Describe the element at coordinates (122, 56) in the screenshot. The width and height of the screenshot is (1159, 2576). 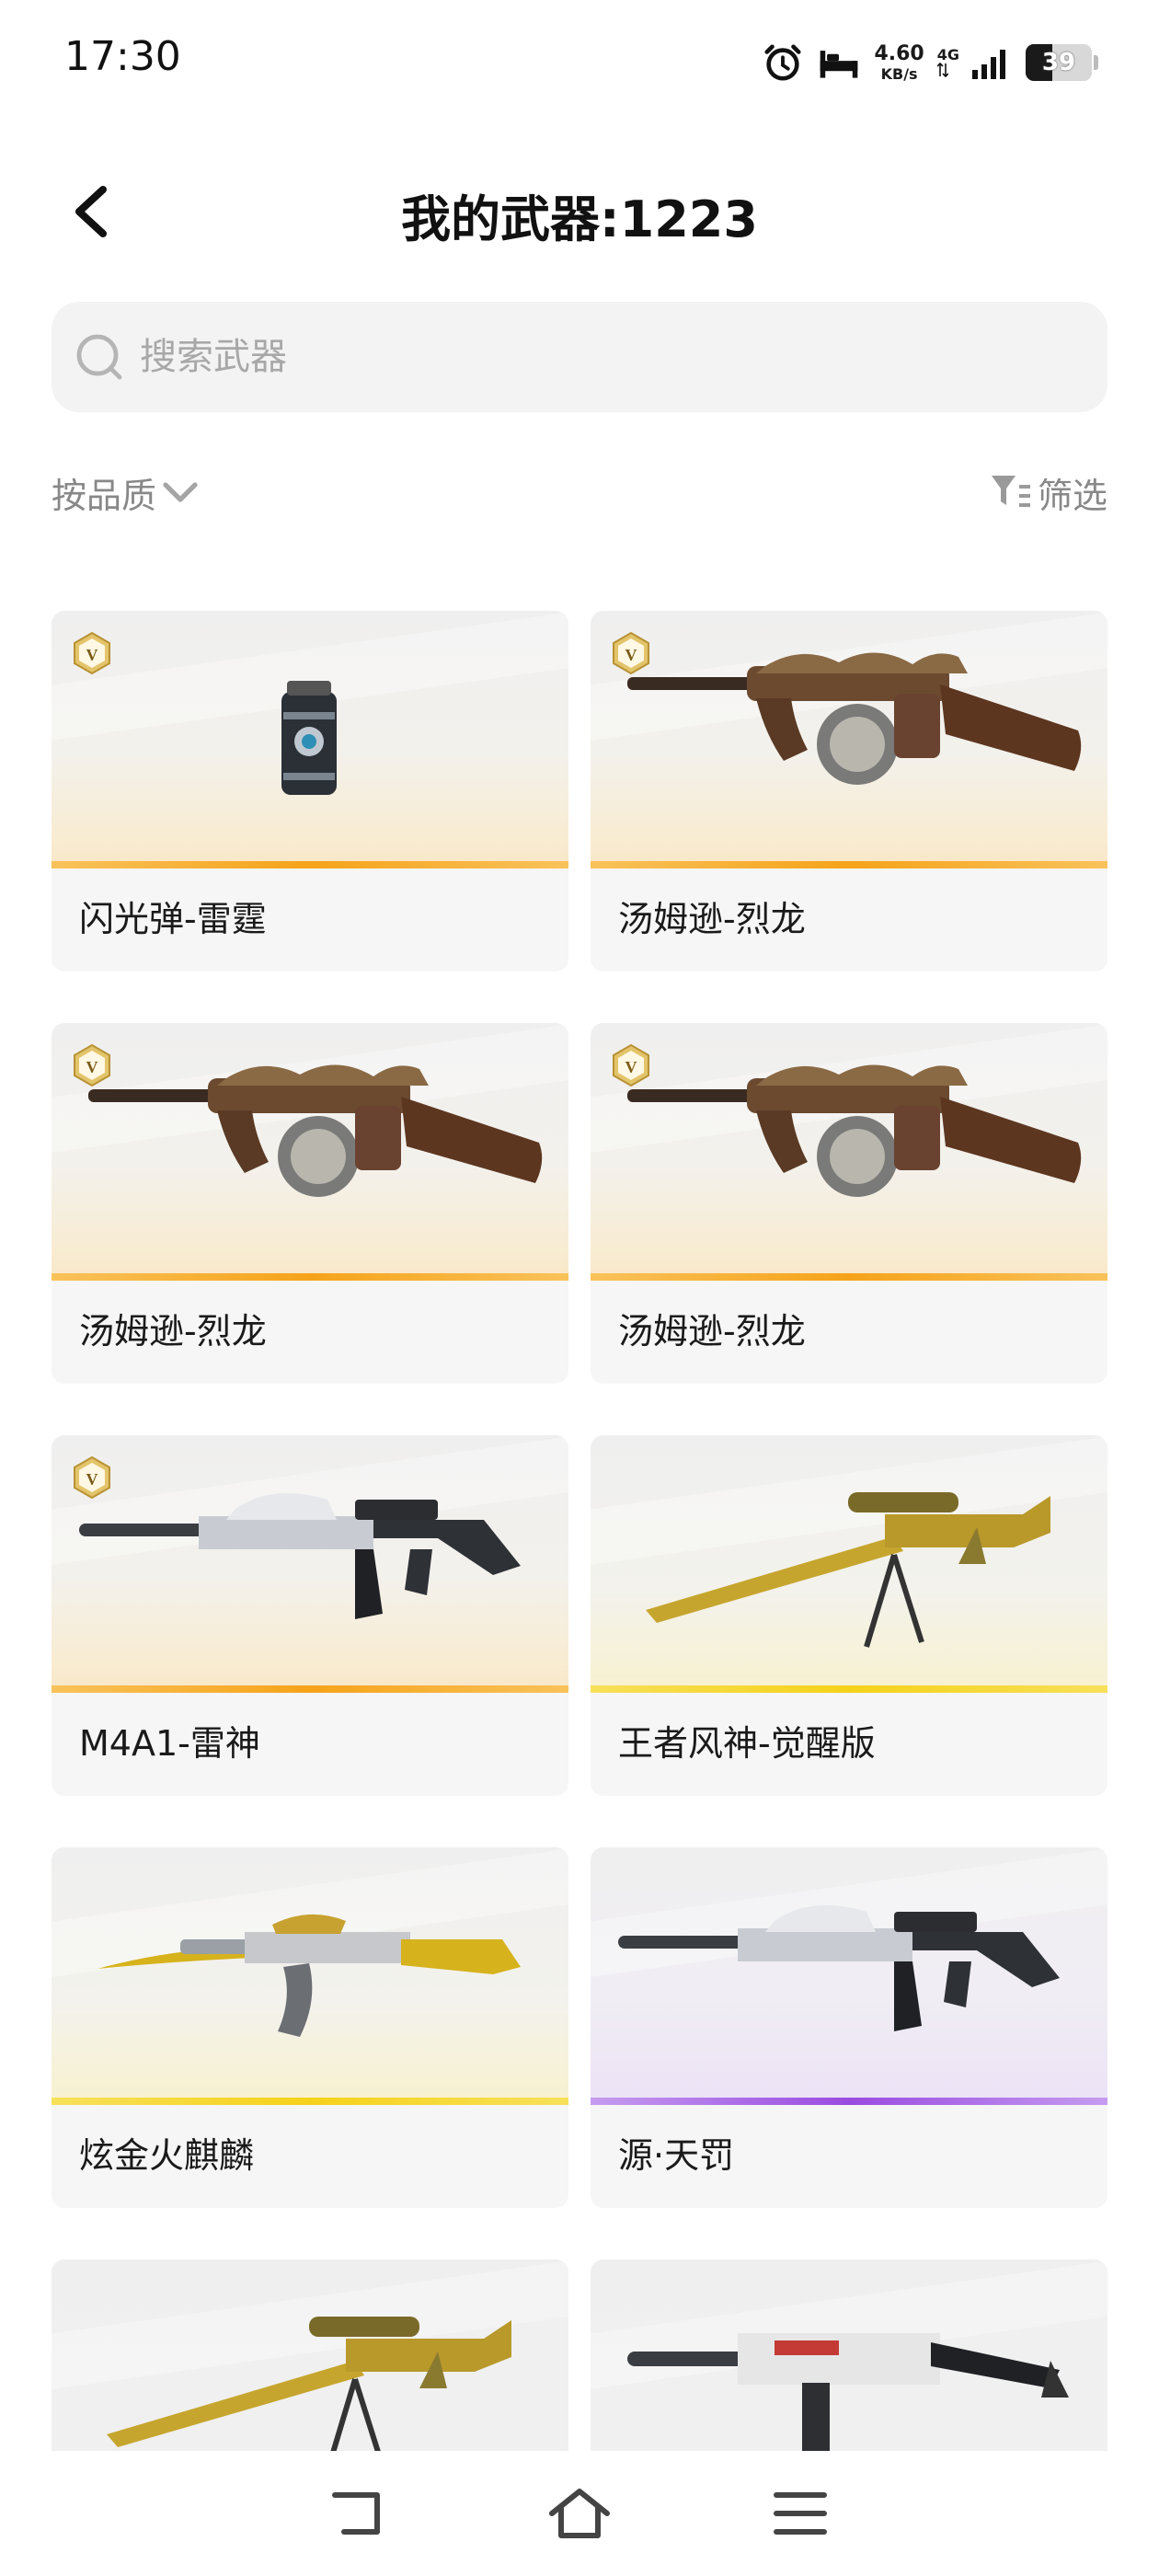
I see `status-time: 17:30` at that location.